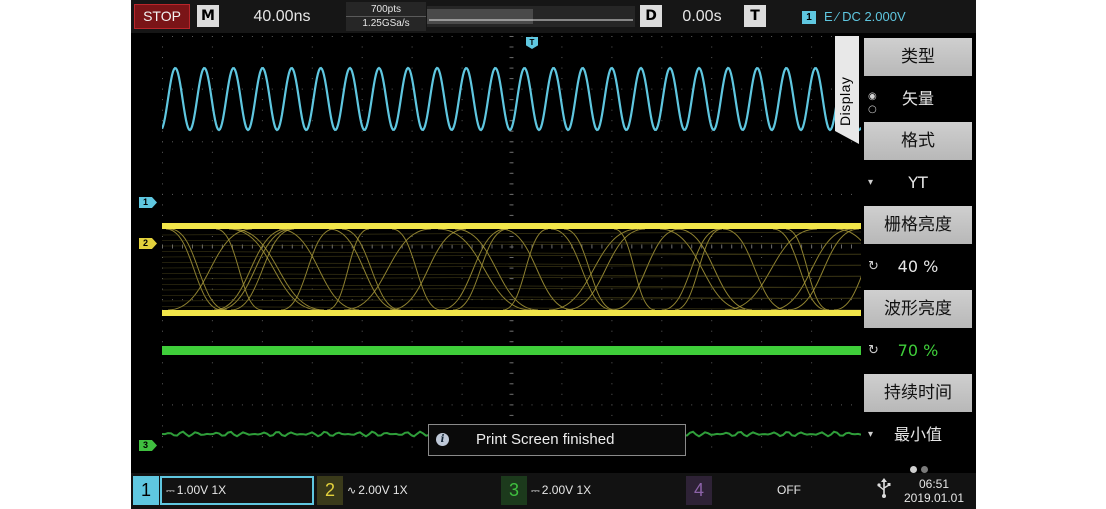 Image resolution: width=1106 pixels, height=509 pixels. Describe the element at coordinates (201, 490) in the screenshot. I see `ch1-scale-text: 1.00V 1X` at that location.